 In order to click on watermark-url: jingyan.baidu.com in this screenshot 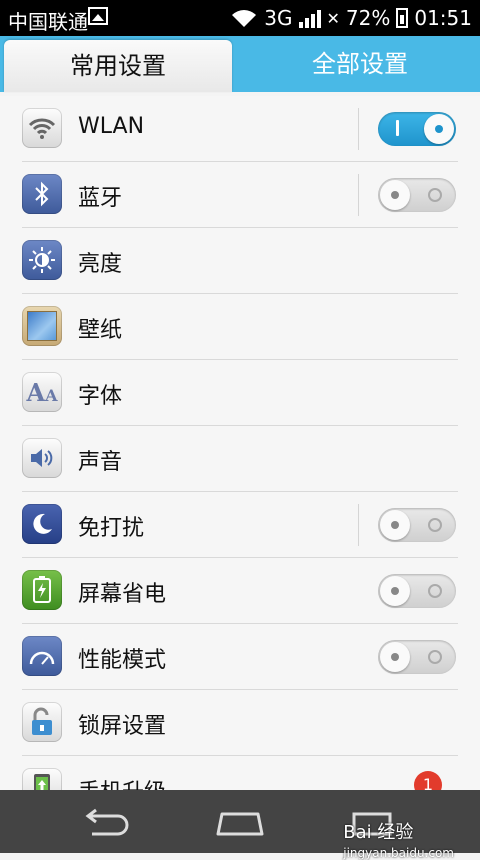, I will do `click(398, 853)`.